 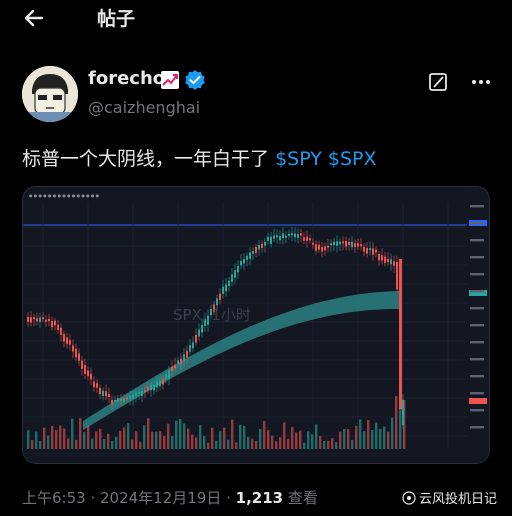 What do you see at coordinates (352, 159) in the screenshot?
I see `cashtag-spx: $SPX` at bounding box center [352, 159].